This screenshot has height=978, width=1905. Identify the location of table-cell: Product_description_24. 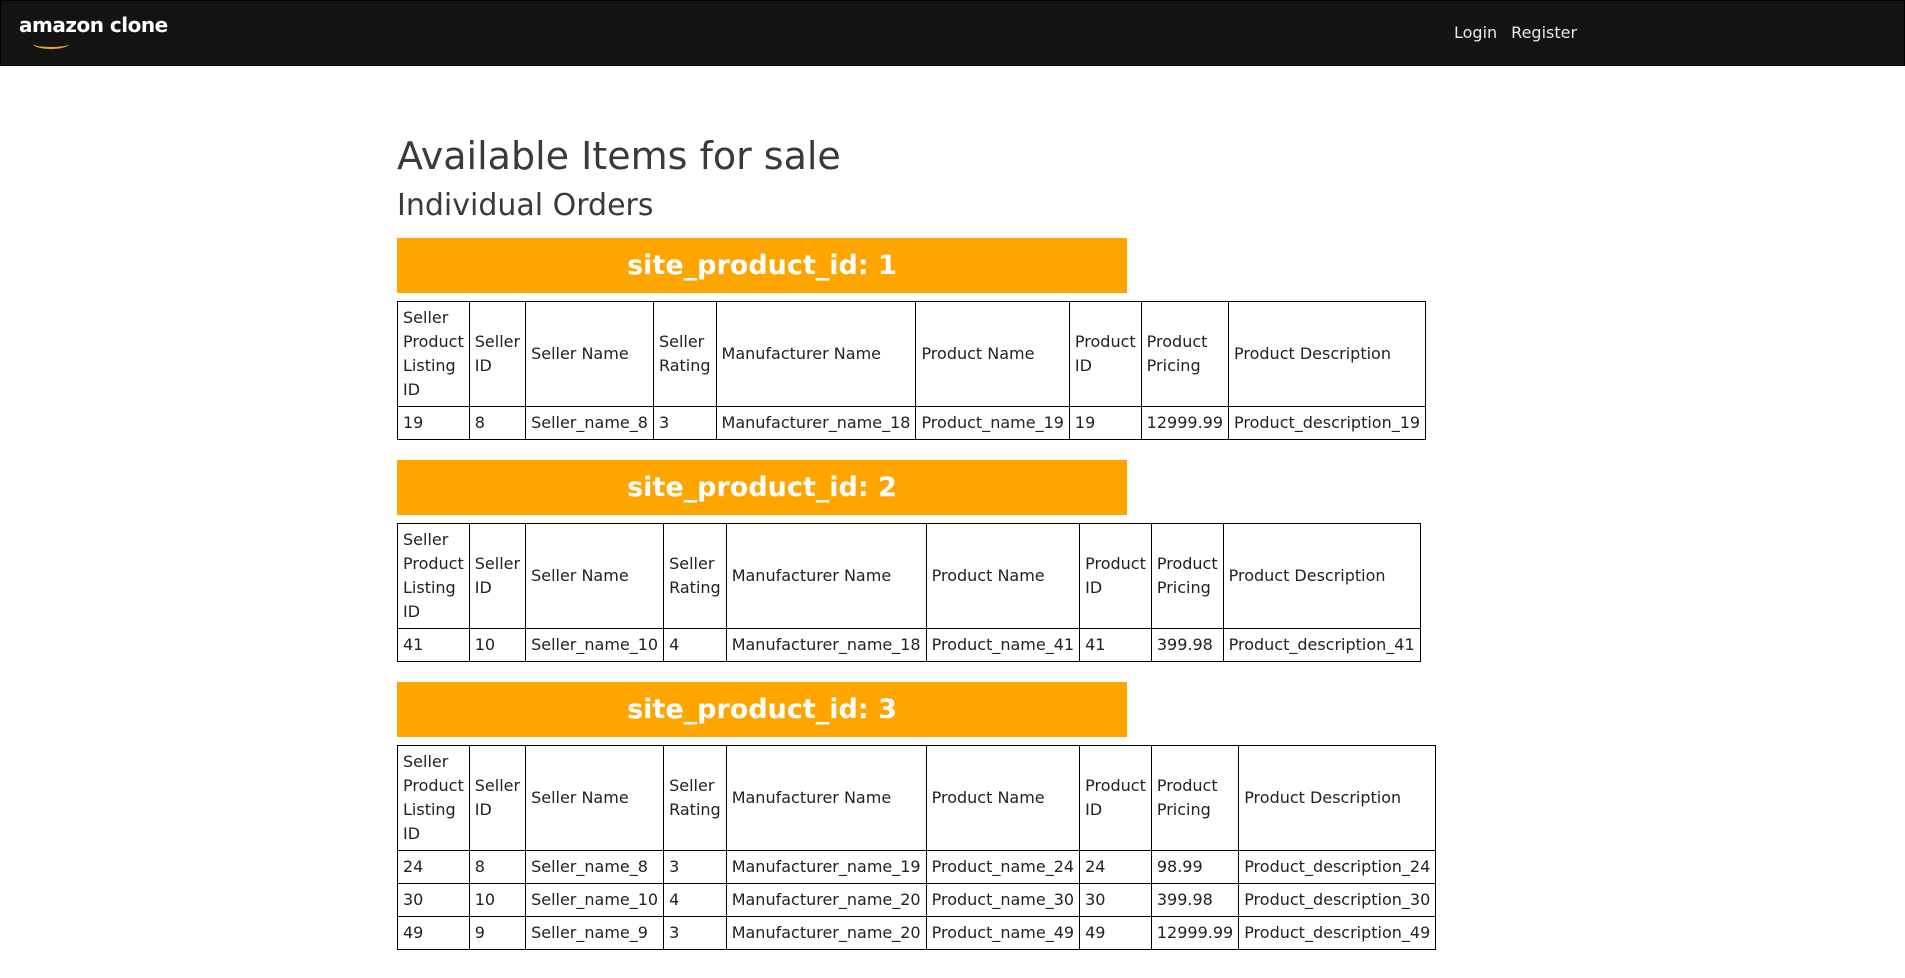
(1337, 867).